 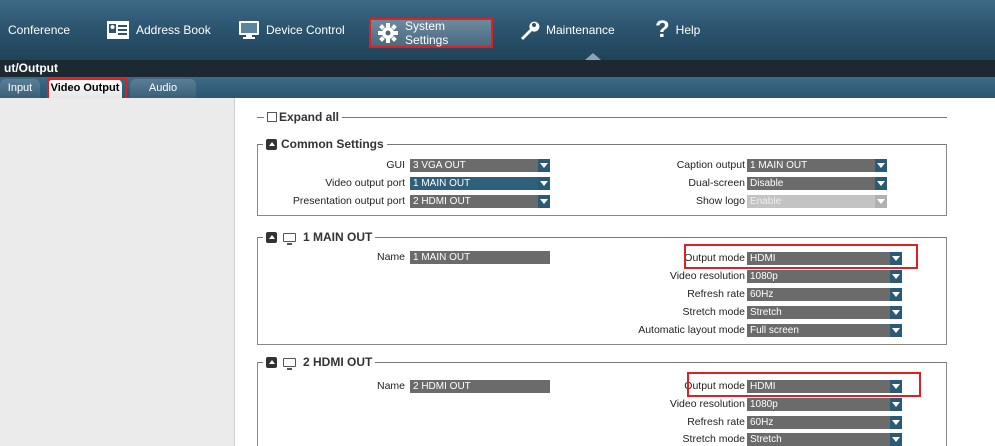 What do you see at coordinates (480, 386) in the screenshot?
I see `name-input: 2 HDMI OUT` at bounding box center [480, 386].